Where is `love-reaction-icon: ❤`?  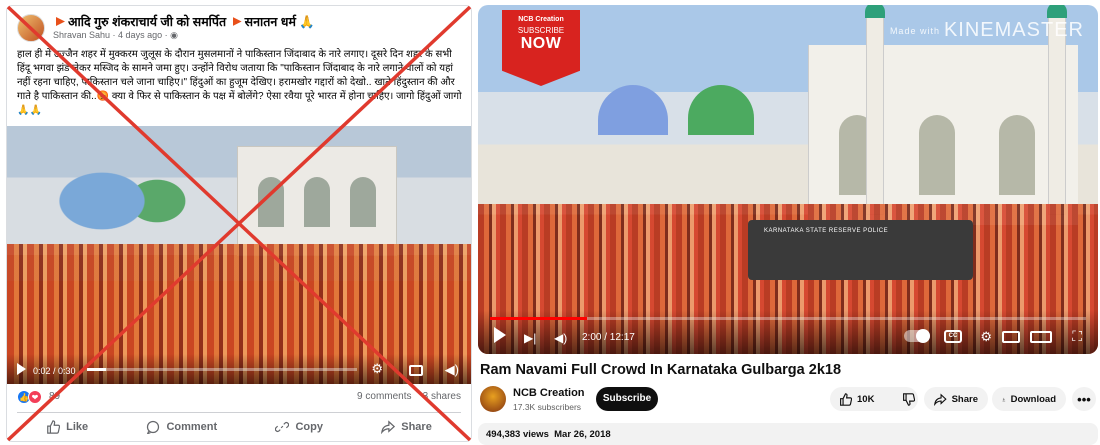 love-reaction-icon: ❤ is located at coordinates (35, 397).